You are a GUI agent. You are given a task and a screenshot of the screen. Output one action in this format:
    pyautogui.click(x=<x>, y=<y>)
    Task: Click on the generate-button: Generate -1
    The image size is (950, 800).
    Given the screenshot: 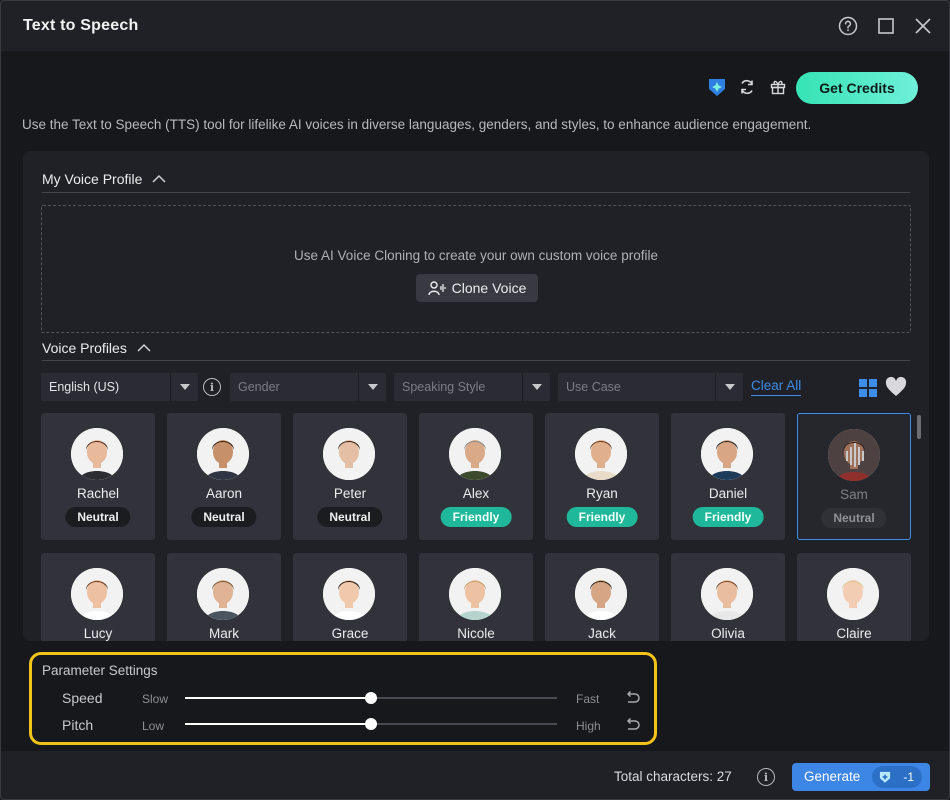 What is the action you would take?
    pyautogui.click(x=861, y=777)
    